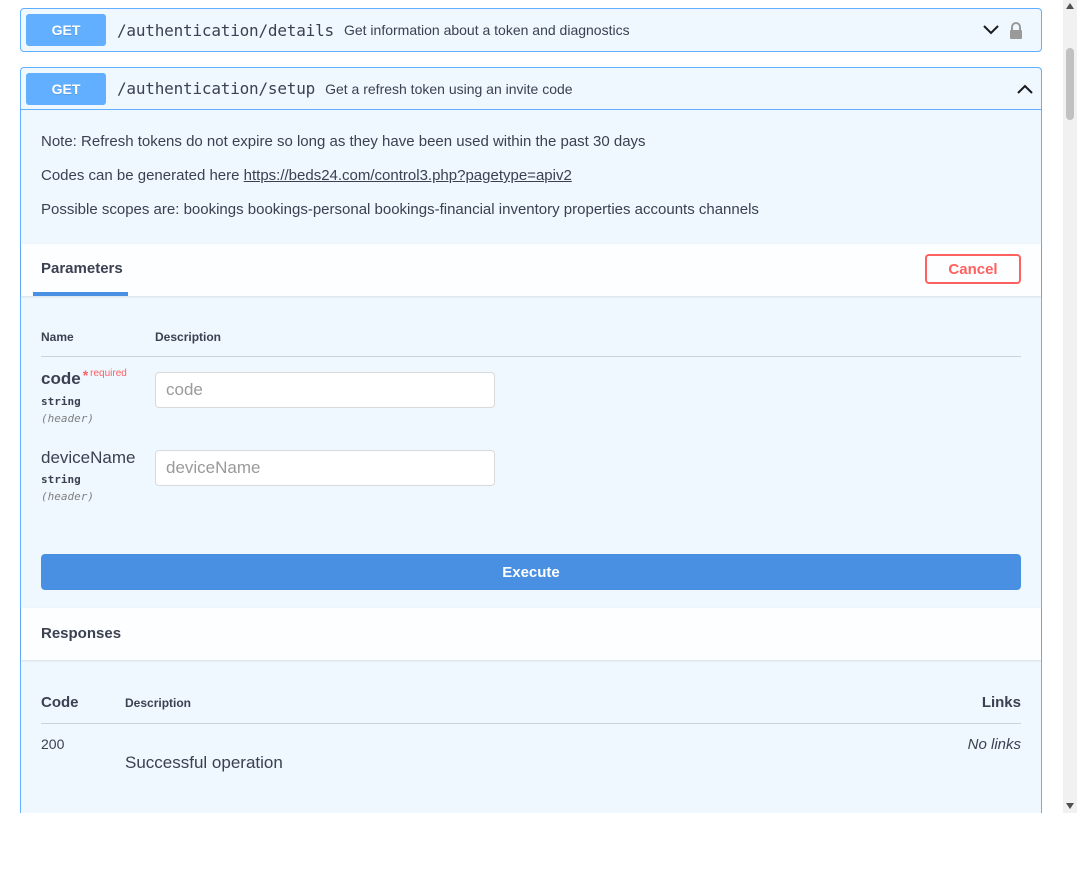 The height and width of the screenshot is (870, 1077). What do you see at coordinates (531, 723) in the screenshot?
I see `resp-header-divider` at bounding box center [531, 723].